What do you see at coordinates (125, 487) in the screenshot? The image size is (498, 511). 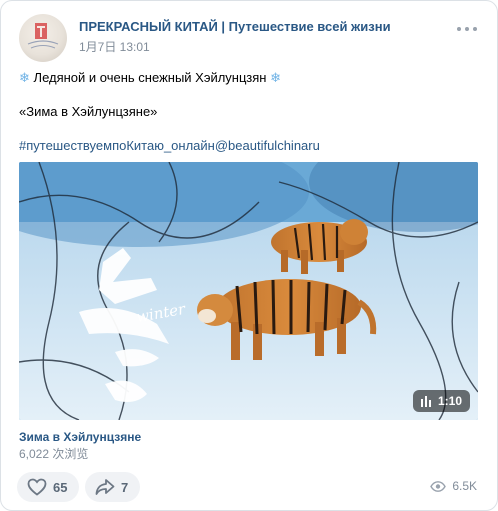 I see `share-count: 7` at bounding box center [125, 487].